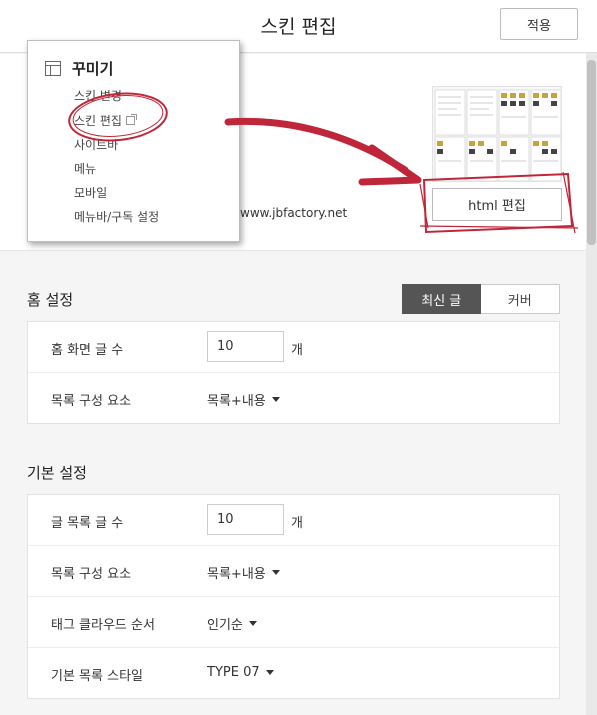  I want to click on layout-icon, so click(53, 68).